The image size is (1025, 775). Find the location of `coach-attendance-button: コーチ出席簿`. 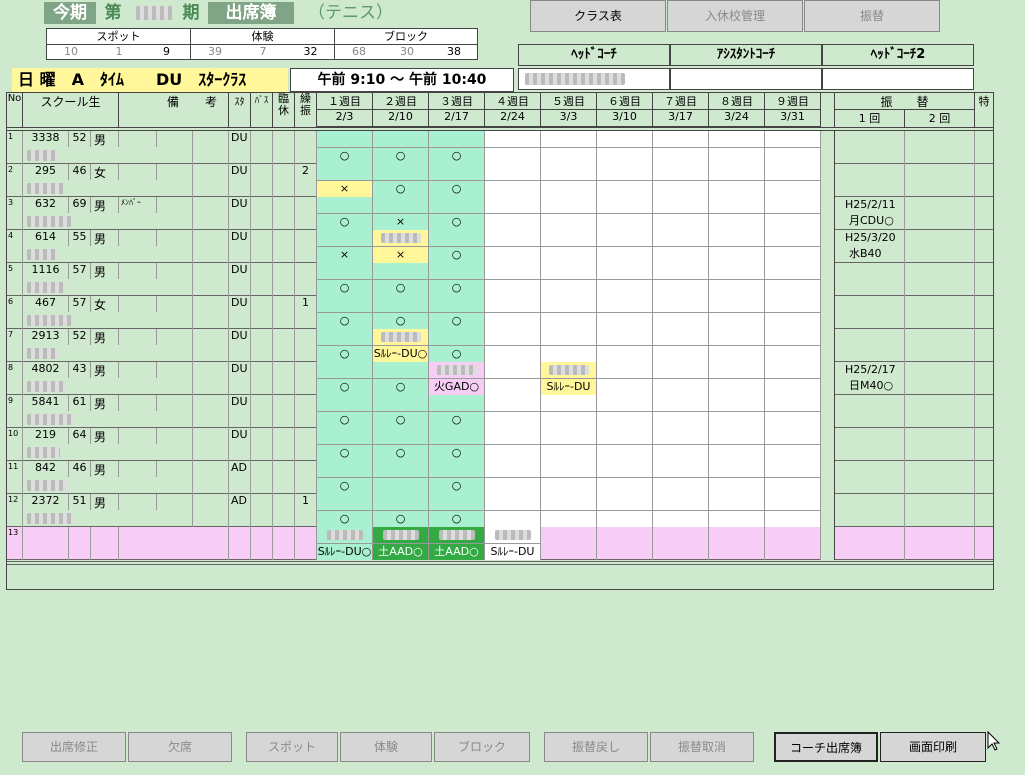

coach-attendance-button: コーチ出席簿 is located at coordinates (826, 747).